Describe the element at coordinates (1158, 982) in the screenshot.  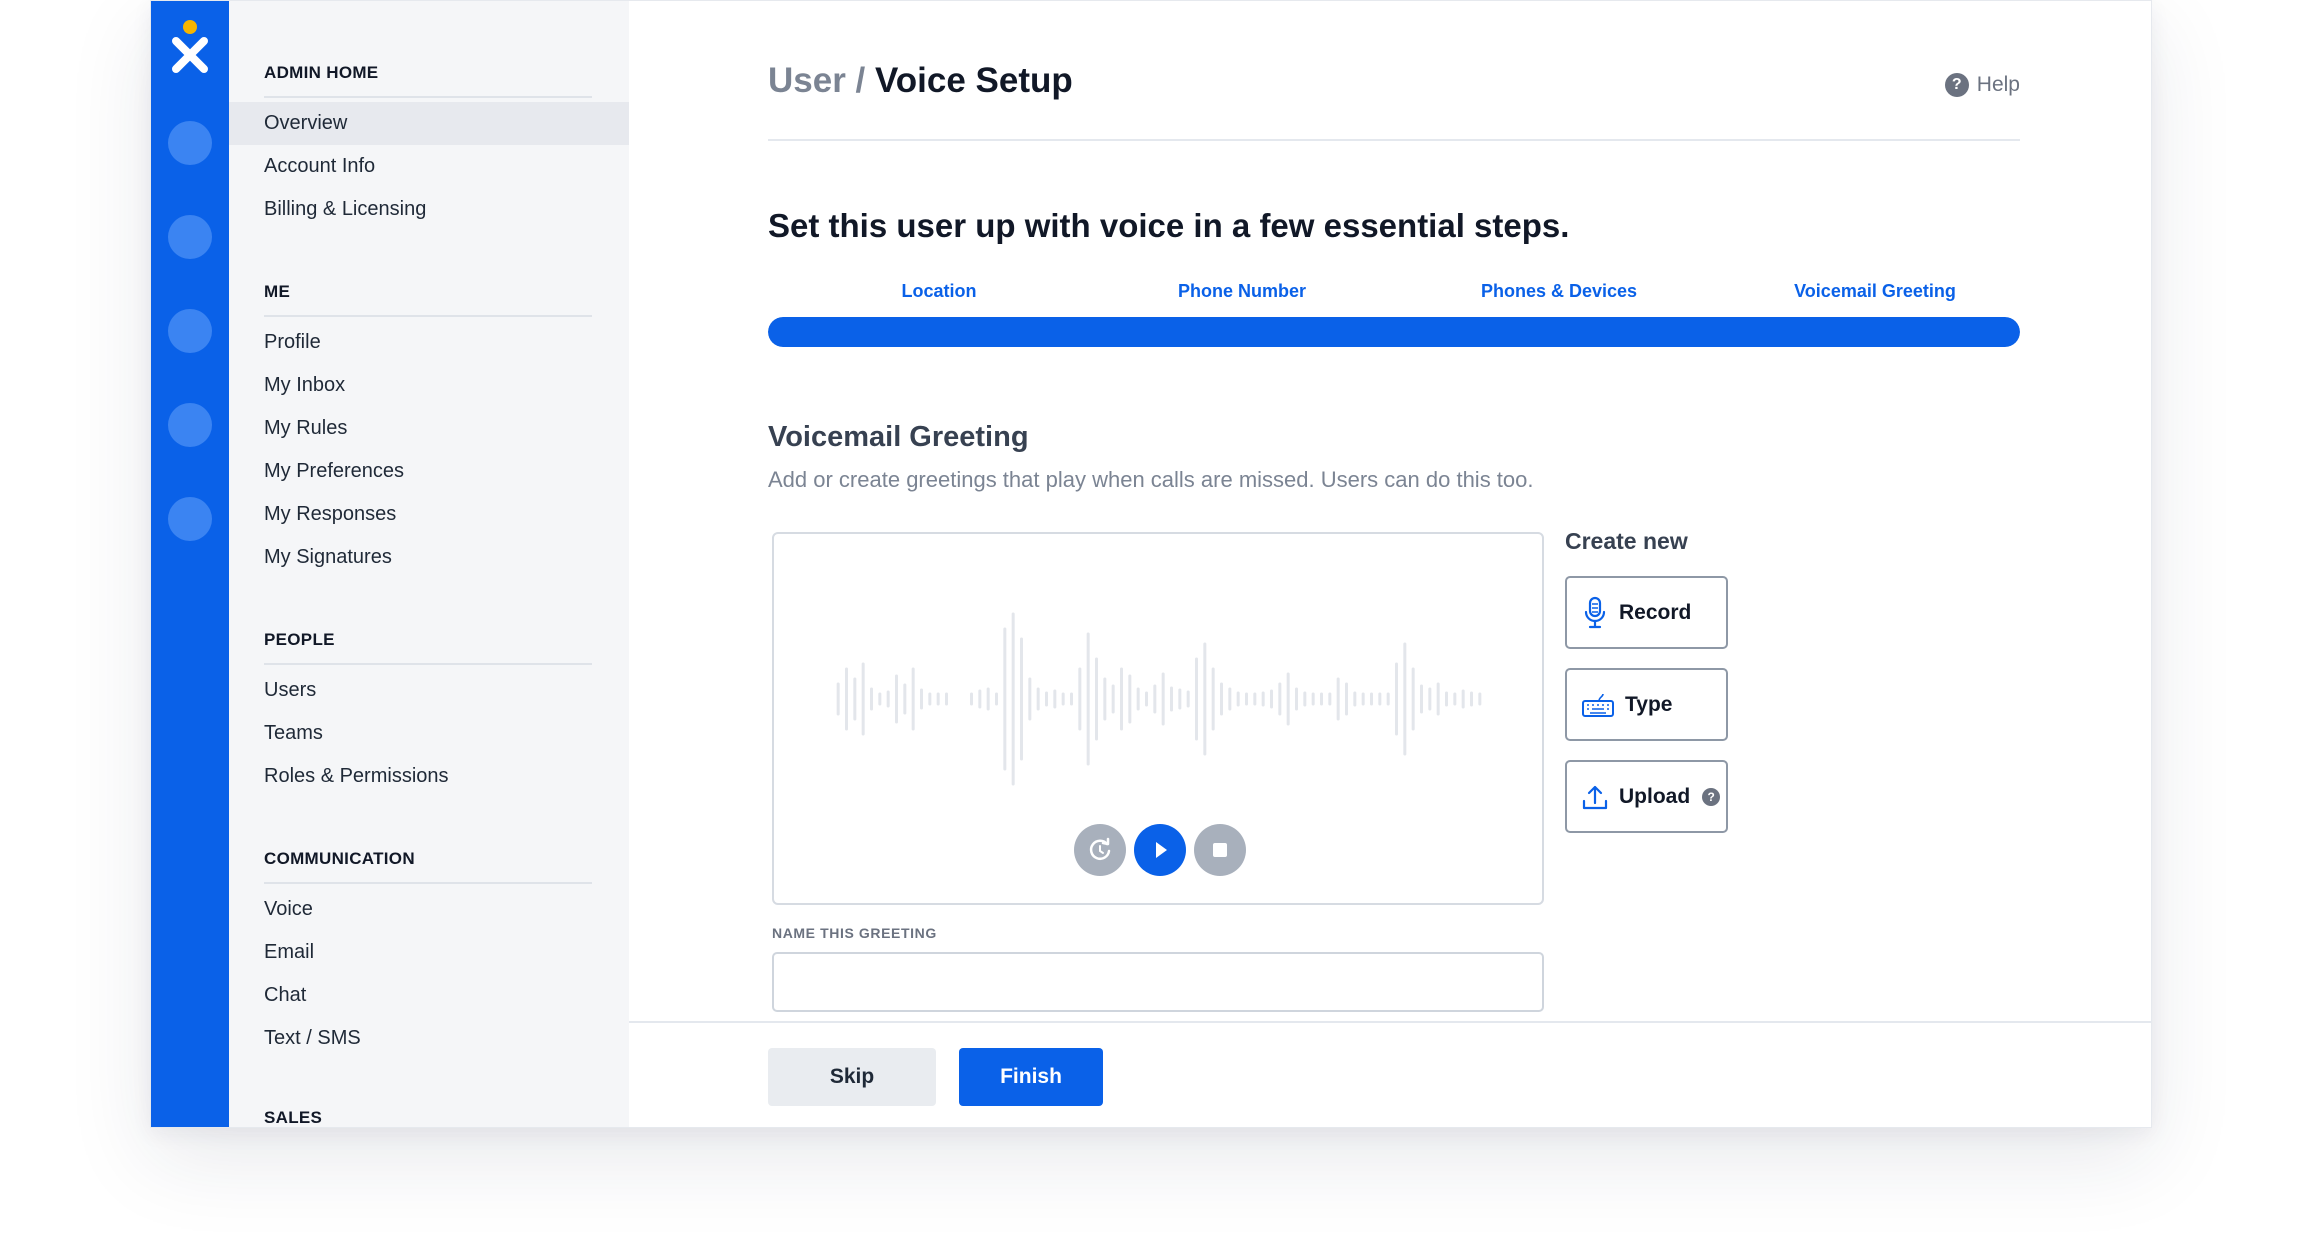
I see `greeting-name-input` at that location.